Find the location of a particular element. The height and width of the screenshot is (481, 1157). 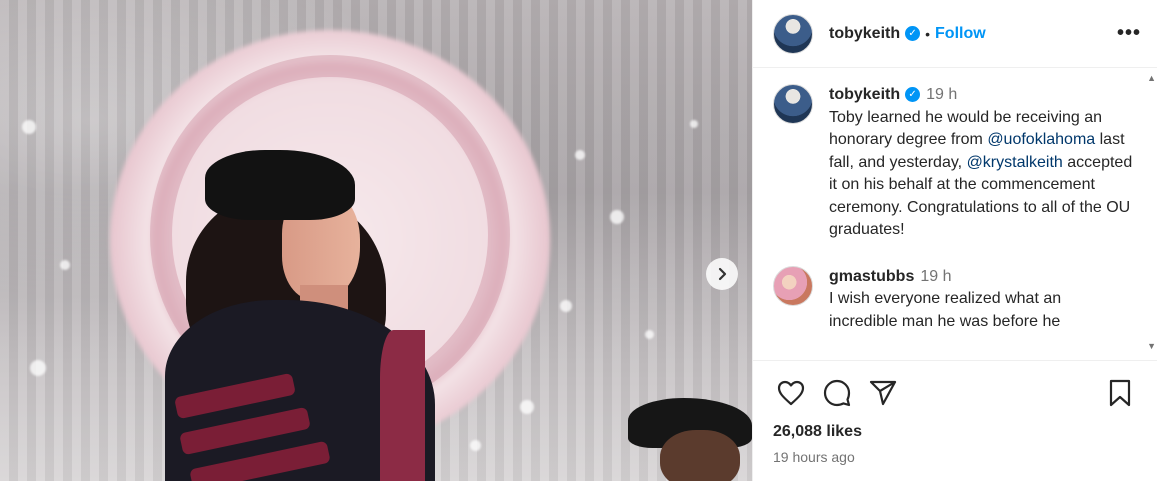

chevron-right-icon is located at coordinates (722, 274).